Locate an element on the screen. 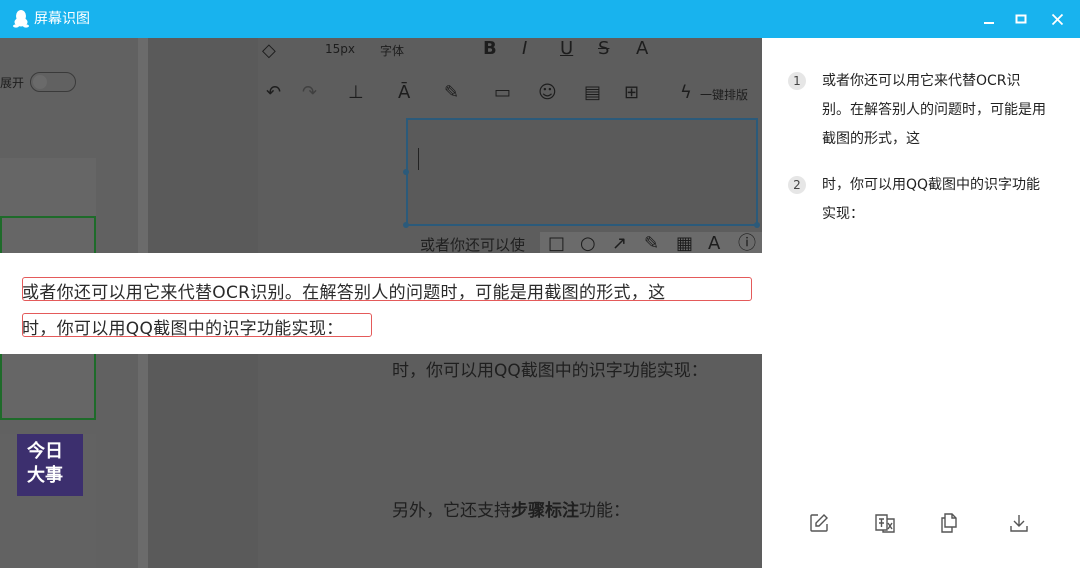 Image resolution: width=1080 pixels, height=568 pixels. preview-draw-toolbar: □ ○ ↗ ✎ ▦ A ⓘ is located at coordinates (651, 242).